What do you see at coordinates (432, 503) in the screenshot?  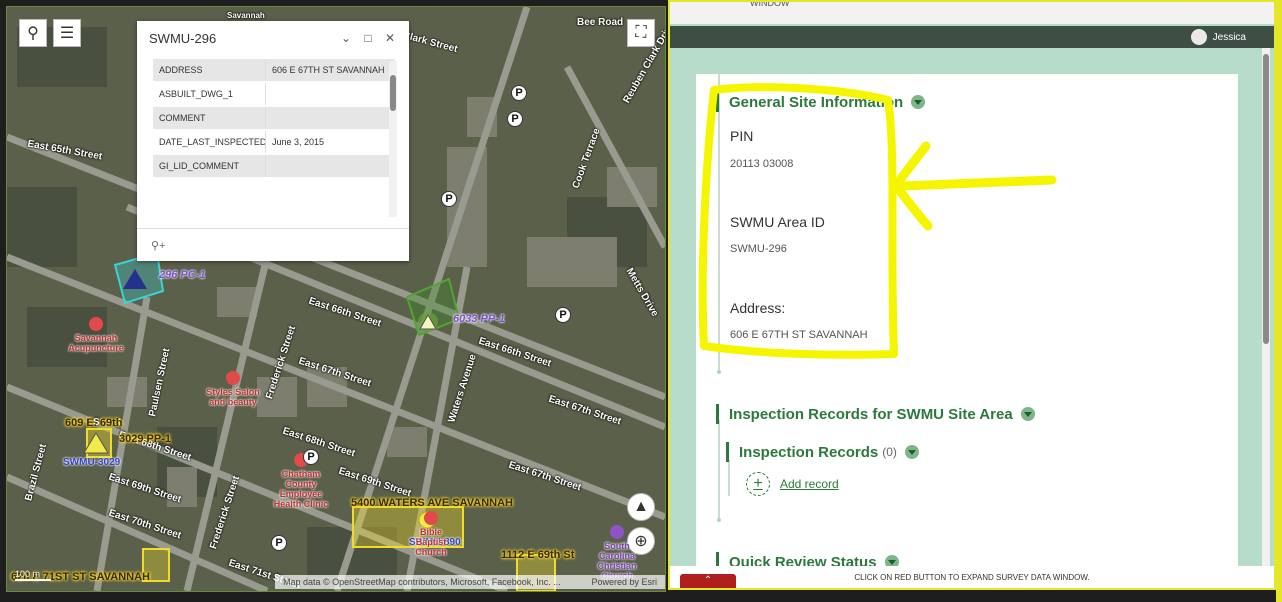 I see `feature-label-5400-waters: 5400 WATERS AVE SAVANNAH` at bounding box center [432, 503].